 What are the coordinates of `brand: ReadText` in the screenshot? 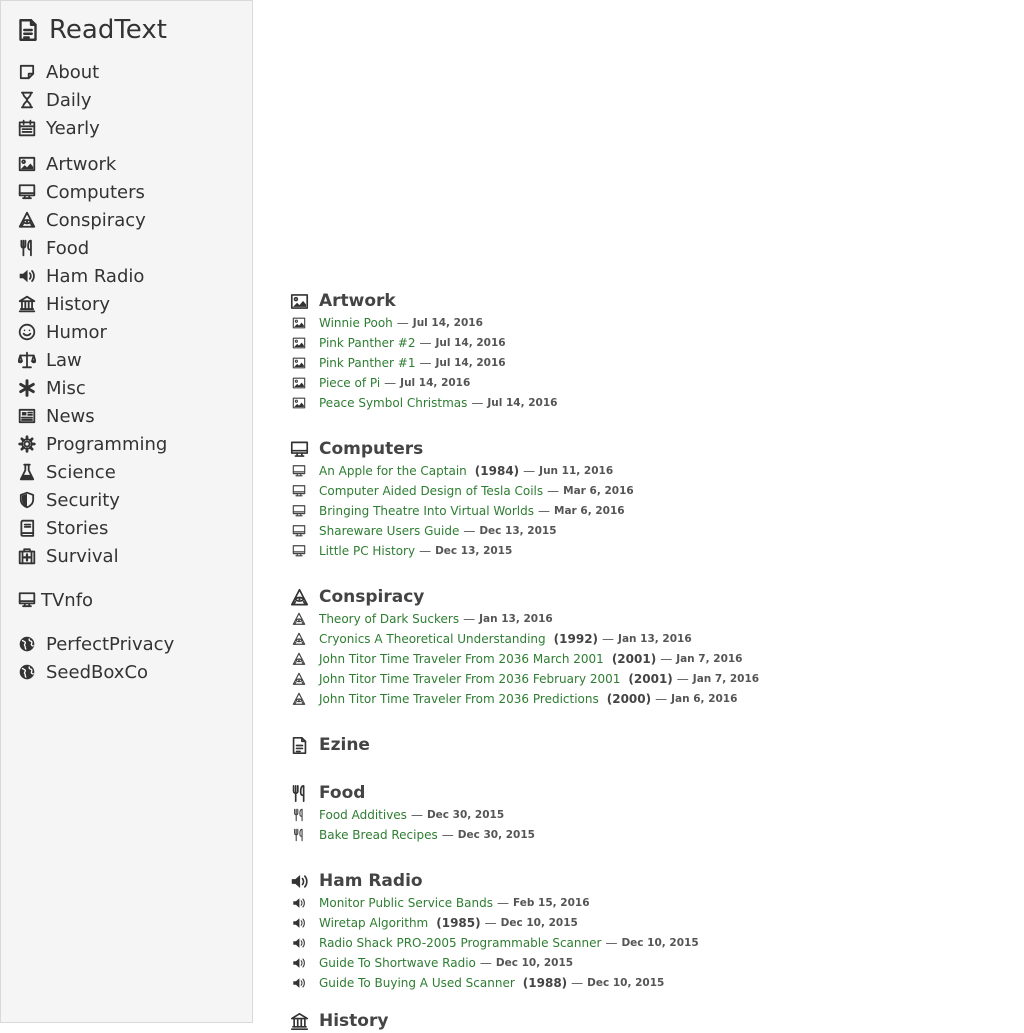 It's located at (91, 30).